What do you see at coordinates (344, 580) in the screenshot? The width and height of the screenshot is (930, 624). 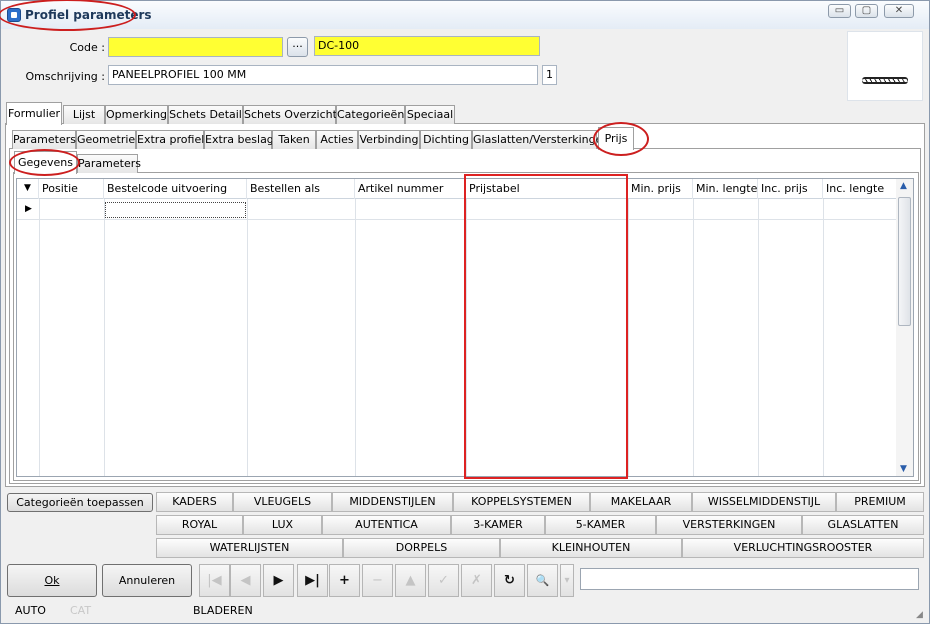 I see `insert-record-icon: +` at bounding box center [344, 580].